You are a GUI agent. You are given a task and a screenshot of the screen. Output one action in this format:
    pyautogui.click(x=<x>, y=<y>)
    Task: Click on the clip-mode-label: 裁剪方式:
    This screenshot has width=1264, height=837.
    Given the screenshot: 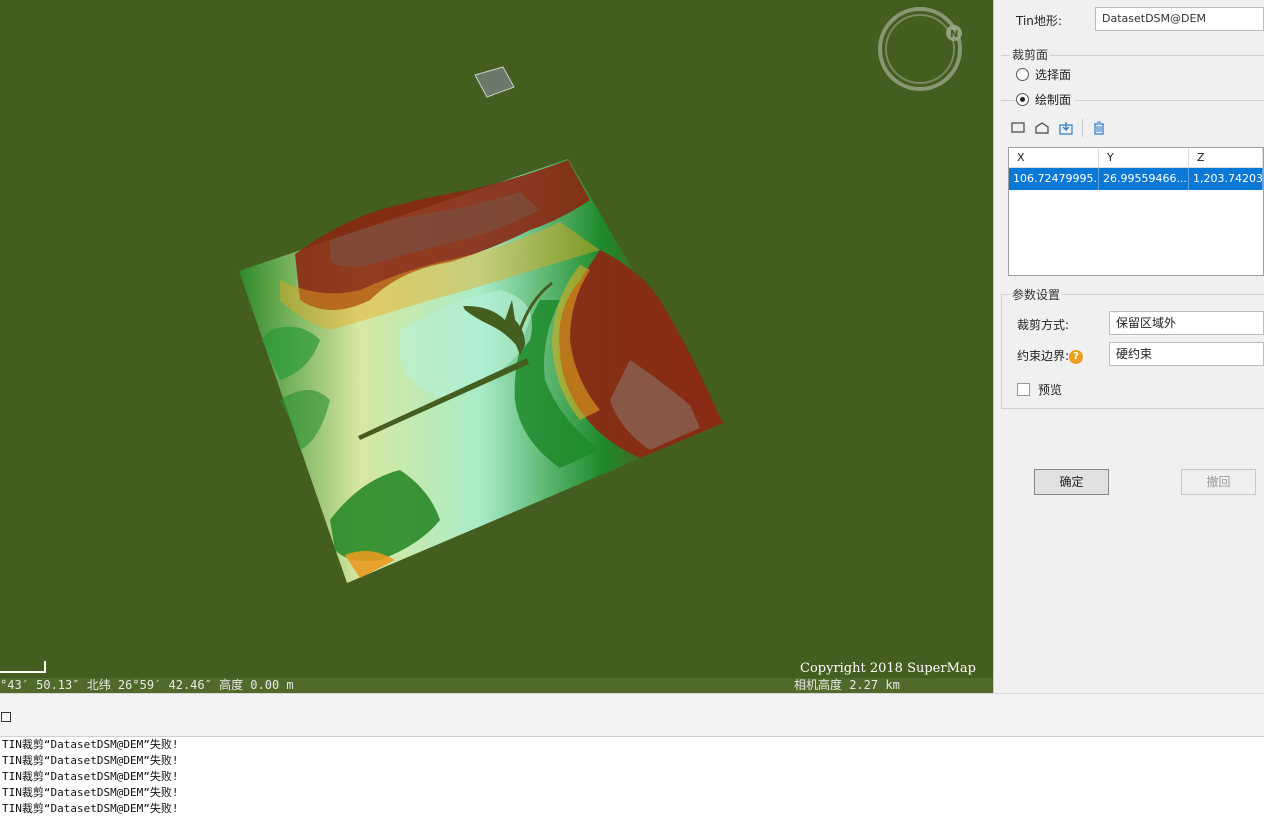 What is the action you would take?
    pyautogui.click(x=1043, y=325)
    